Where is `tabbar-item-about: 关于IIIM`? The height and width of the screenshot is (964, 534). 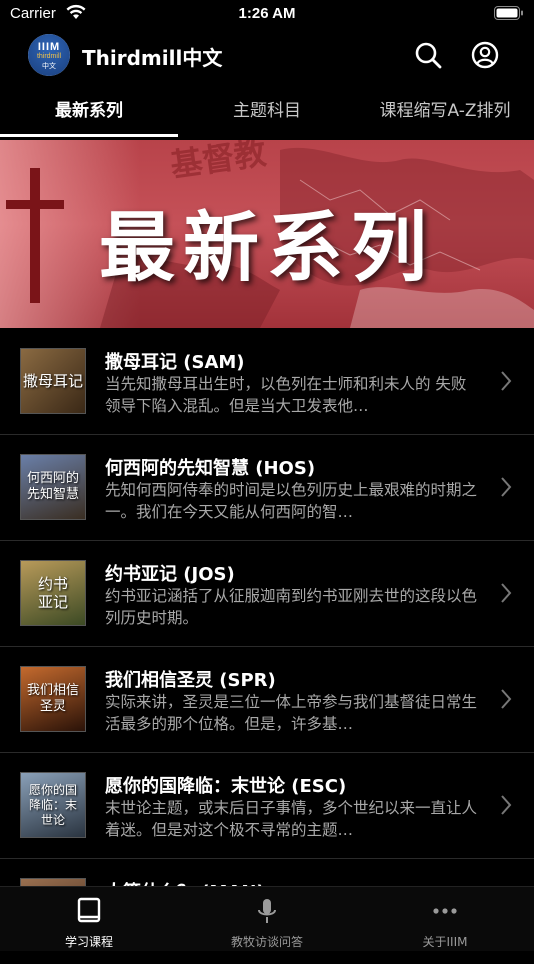 tabbar-item-about: 关于IIIM is located at coordinates (445, 919).